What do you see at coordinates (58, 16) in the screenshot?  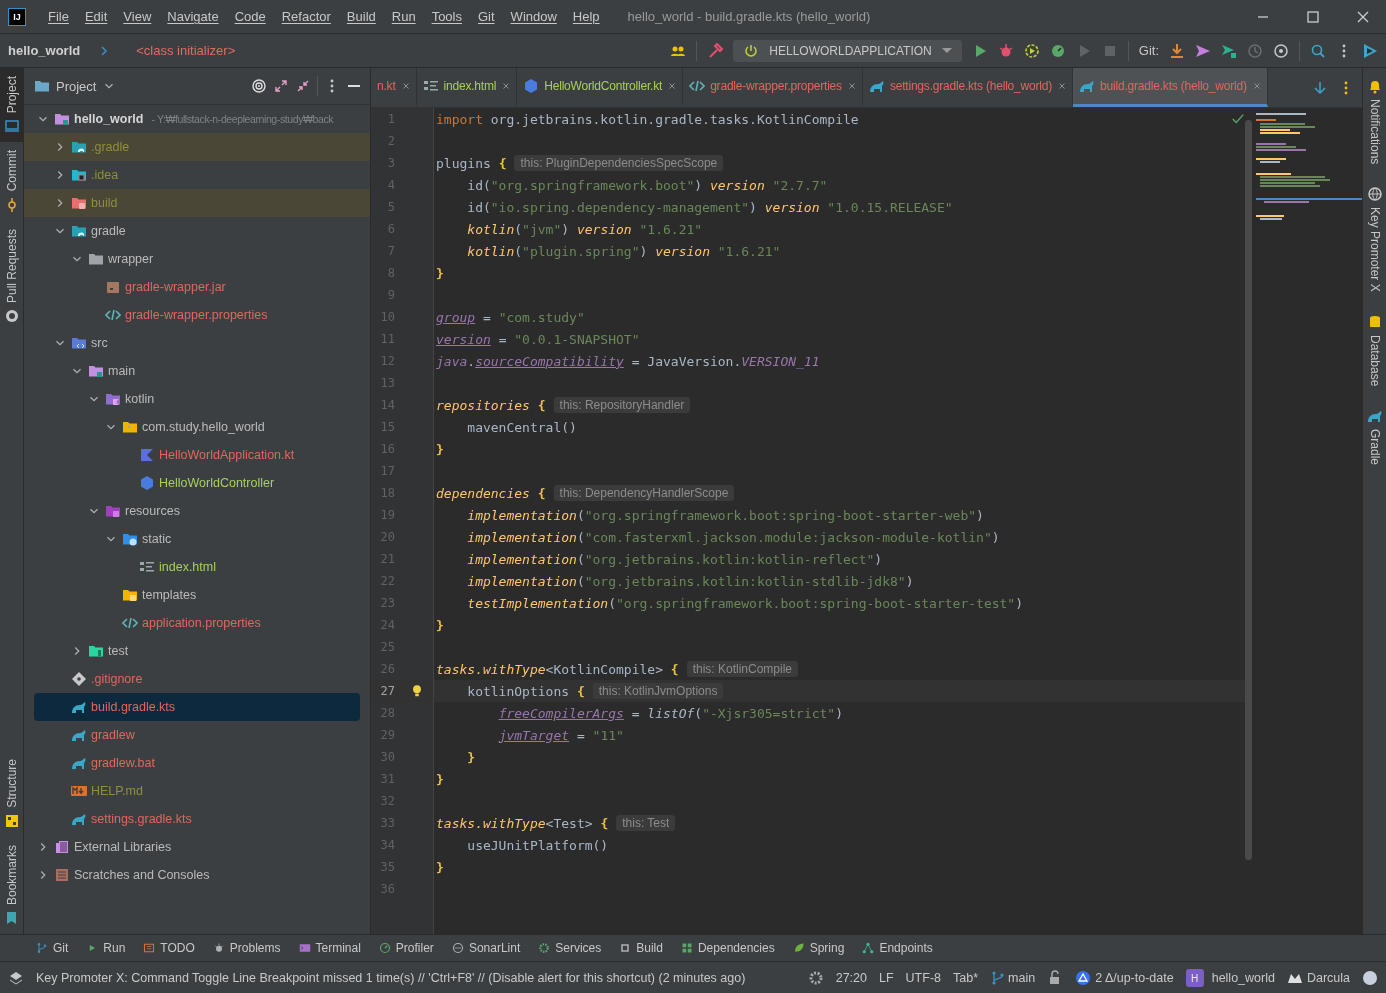 I see `menu-item: File` at bounding box center [58, 16].